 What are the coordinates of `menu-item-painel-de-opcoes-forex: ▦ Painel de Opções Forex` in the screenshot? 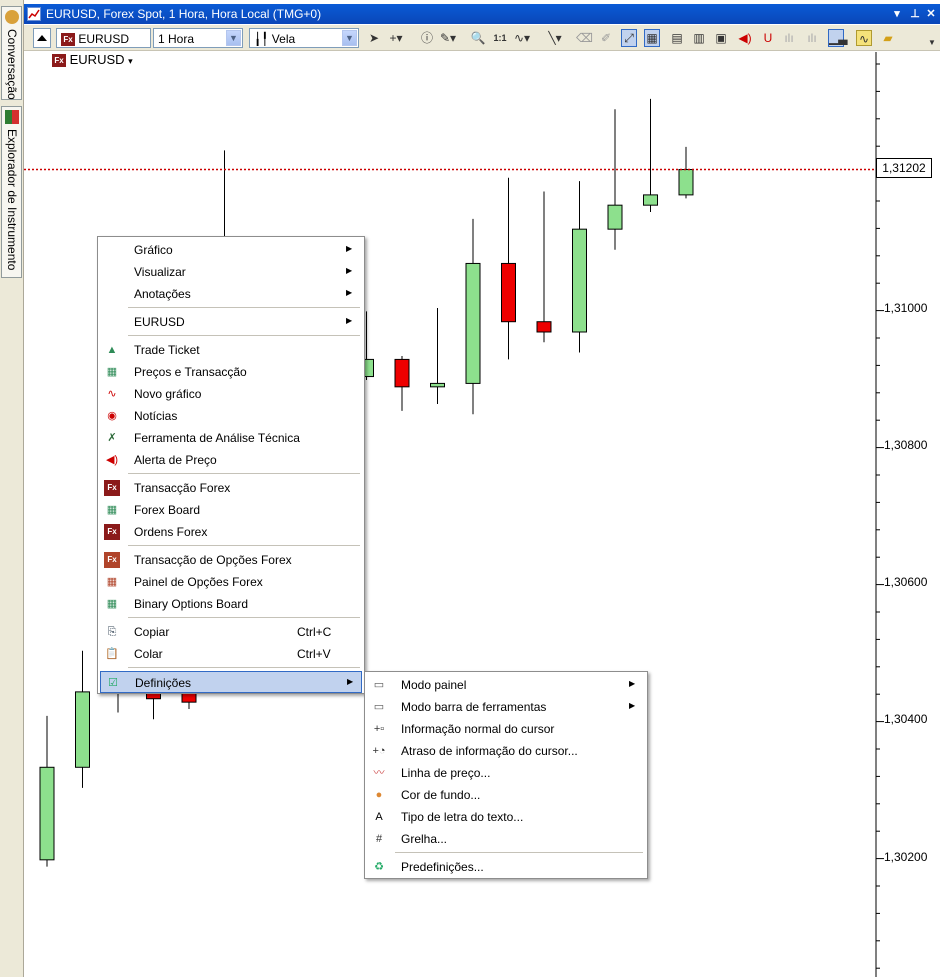 It's located at (231, 582).